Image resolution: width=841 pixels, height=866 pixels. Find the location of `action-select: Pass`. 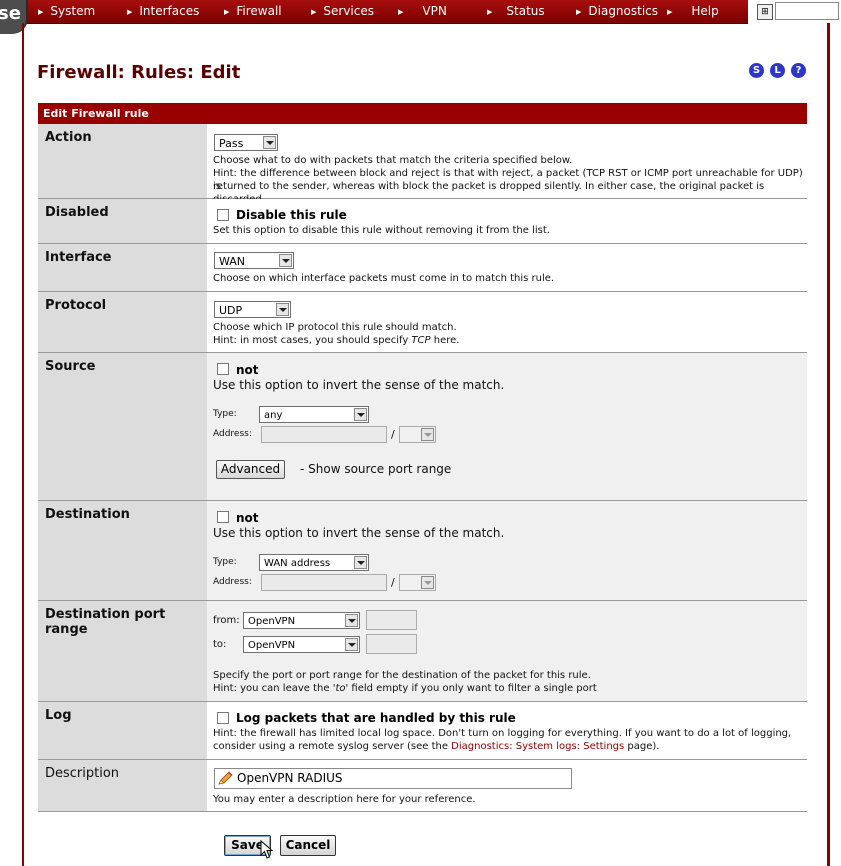

action-select: Pass is located at coordinates (246, 142).